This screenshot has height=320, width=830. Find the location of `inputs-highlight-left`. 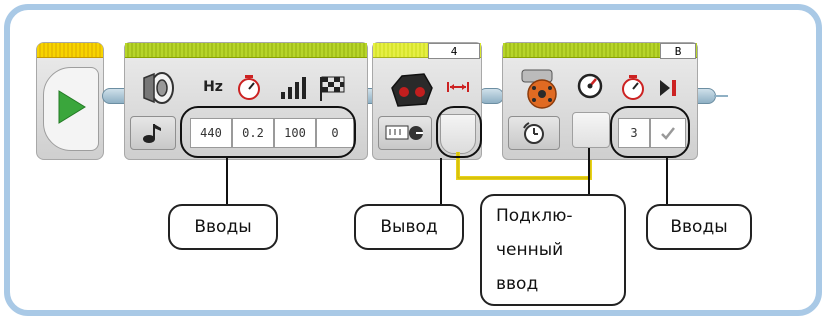

inputs-highlight-left is located at coordinates (268, 132).